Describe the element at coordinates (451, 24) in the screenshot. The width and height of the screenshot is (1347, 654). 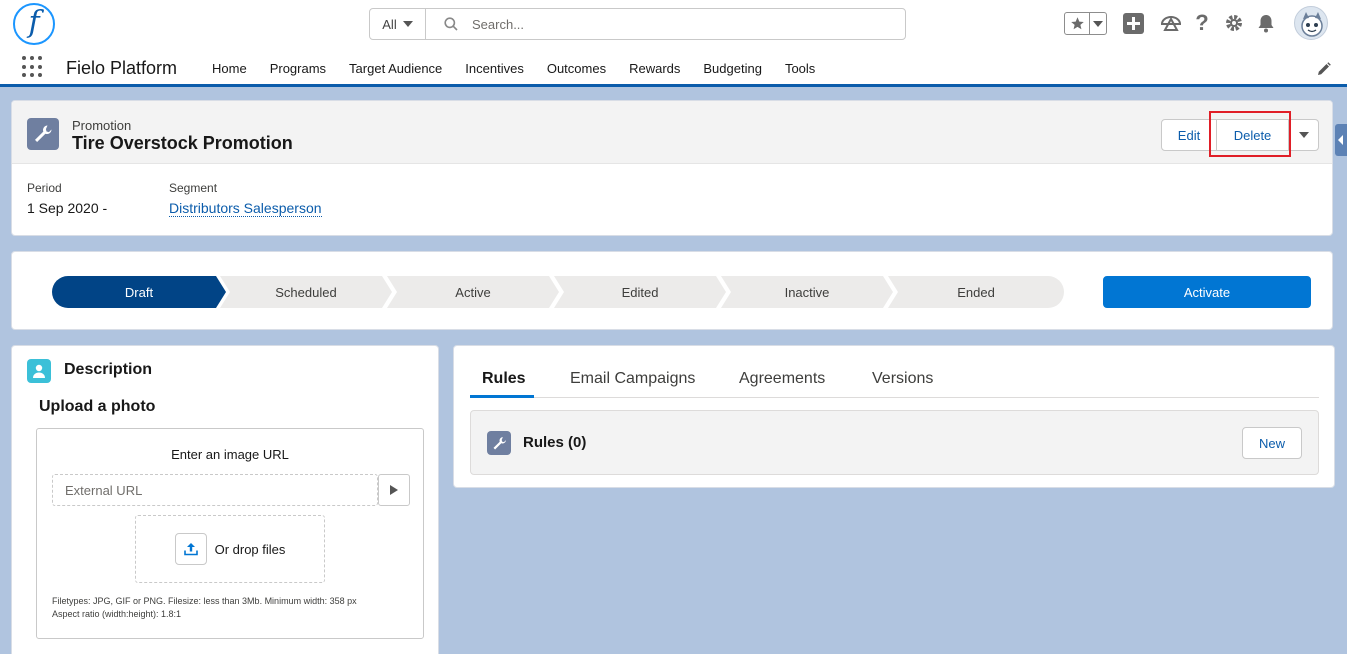
I see `search-icon` at that location.